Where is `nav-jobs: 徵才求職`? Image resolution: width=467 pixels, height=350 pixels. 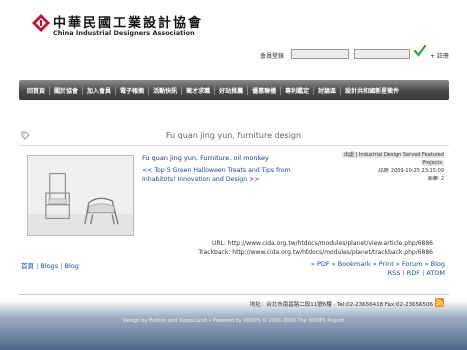
nav-jobs: 徵才求職 is located at coordinates (199, 90).